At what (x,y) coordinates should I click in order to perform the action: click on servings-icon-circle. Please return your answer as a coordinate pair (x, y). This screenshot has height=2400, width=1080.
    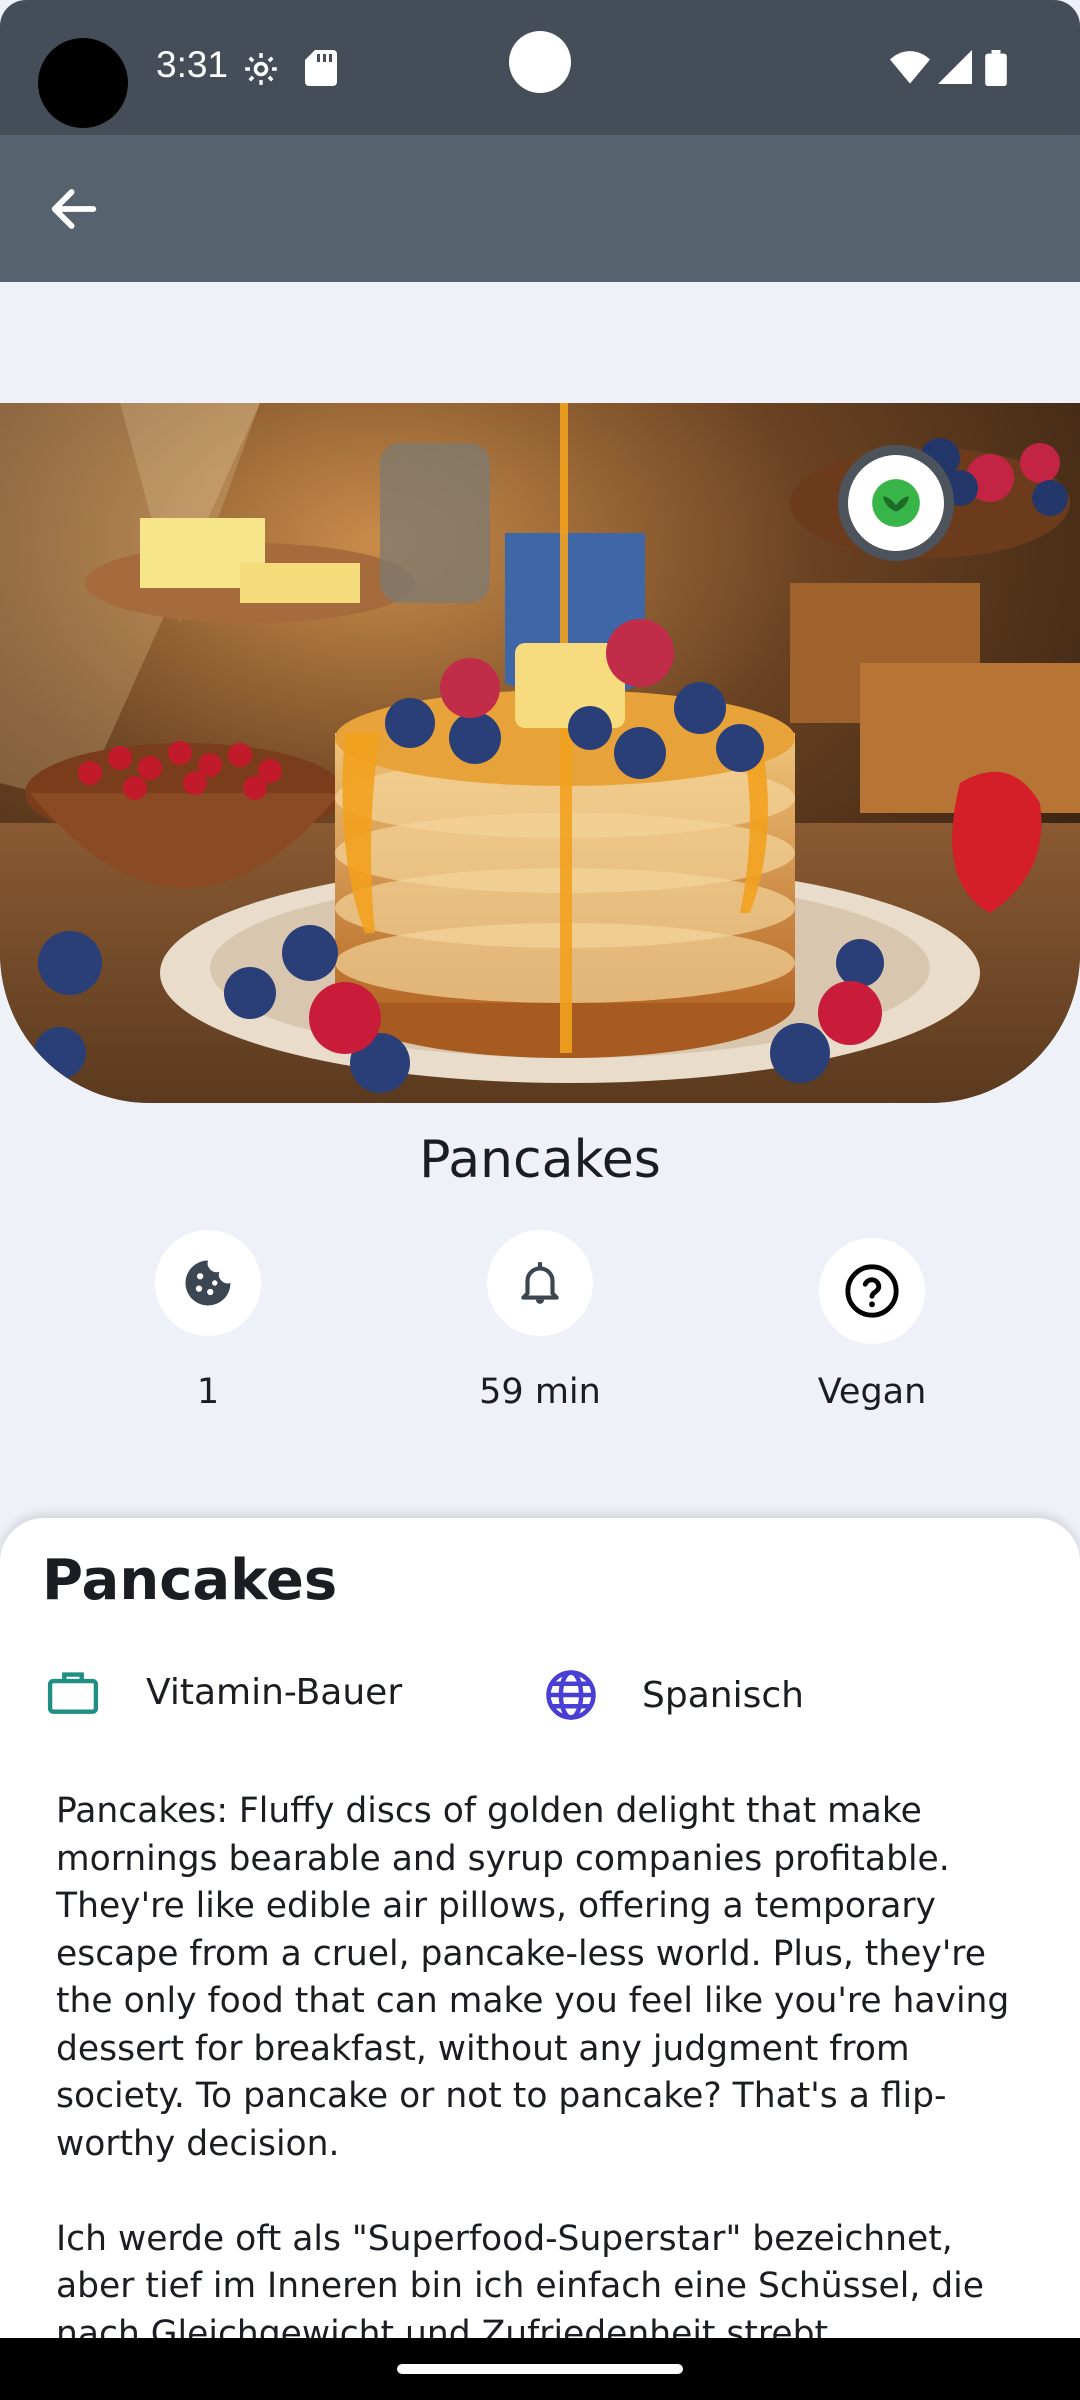
    Looking at the image, I should click on (208, 1283).